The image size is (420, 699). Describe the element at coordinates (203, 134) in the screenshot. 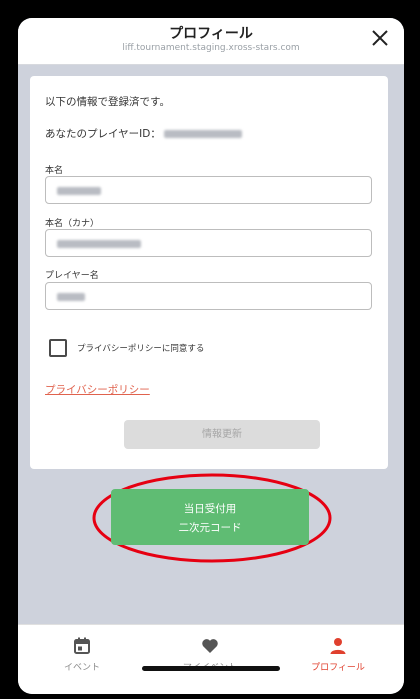

I see `player-id-value-redacted` at that location.